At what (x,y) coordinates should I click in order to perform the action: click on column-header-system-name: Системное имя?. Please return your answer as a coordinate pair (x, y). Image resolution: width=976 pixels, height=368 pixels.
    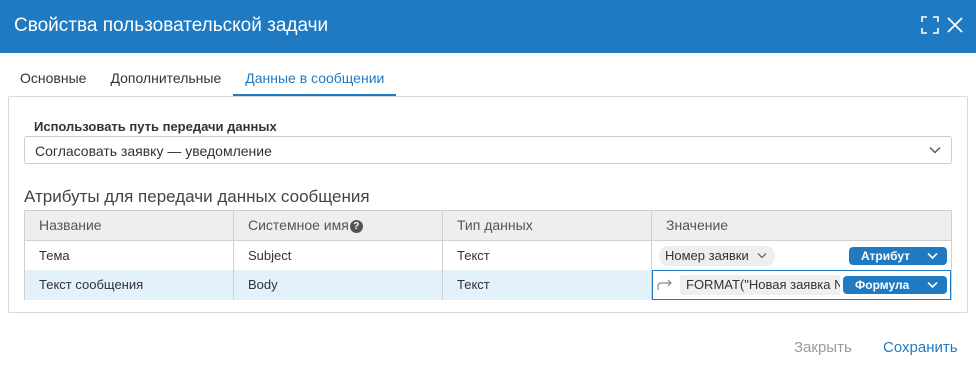
    Looking at the image, I should click on (338, 225).